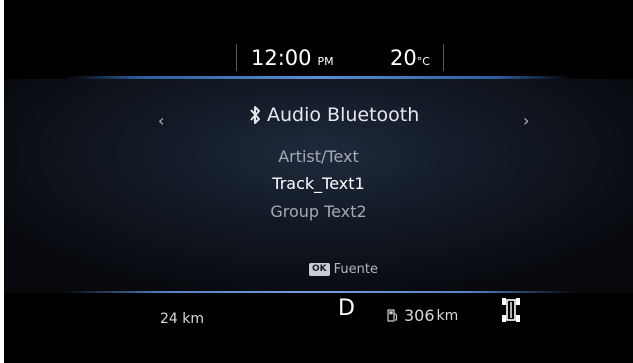 The image size is (633, 363). I want to click on header-divider-left, so click(236, 57).